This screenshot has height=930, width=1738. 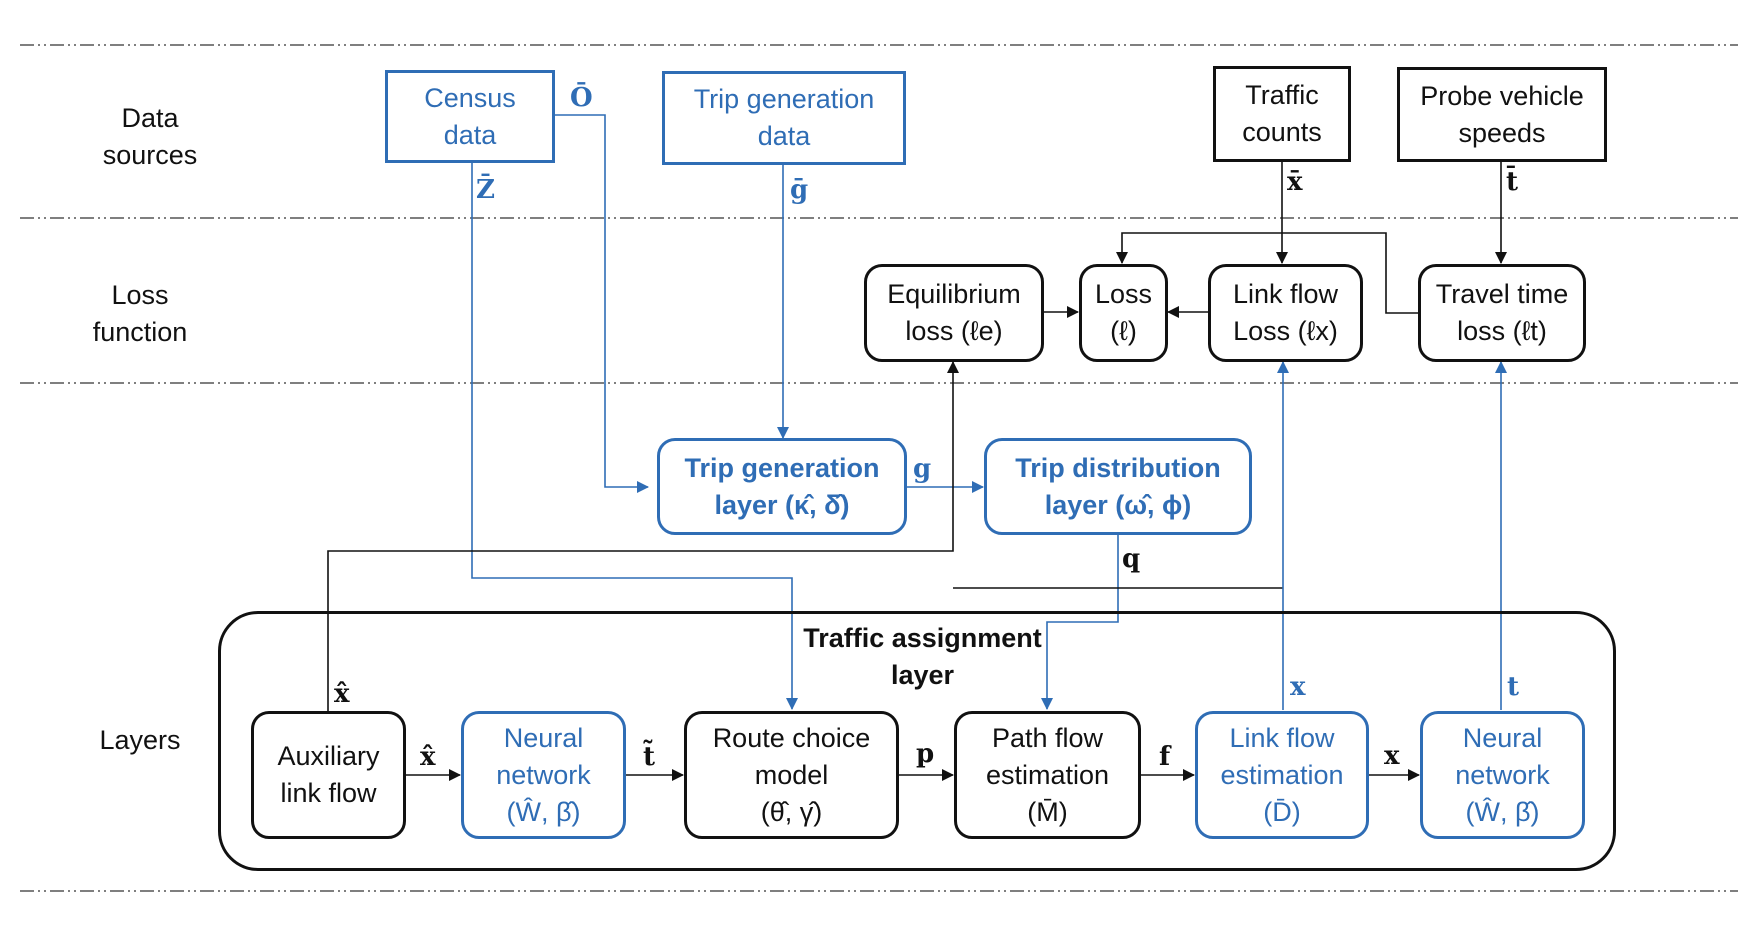 What do you see at coordinates (1131, 559) in the screenshot?
I see `edge-label-q: q` at bounding box center [1131, 559].